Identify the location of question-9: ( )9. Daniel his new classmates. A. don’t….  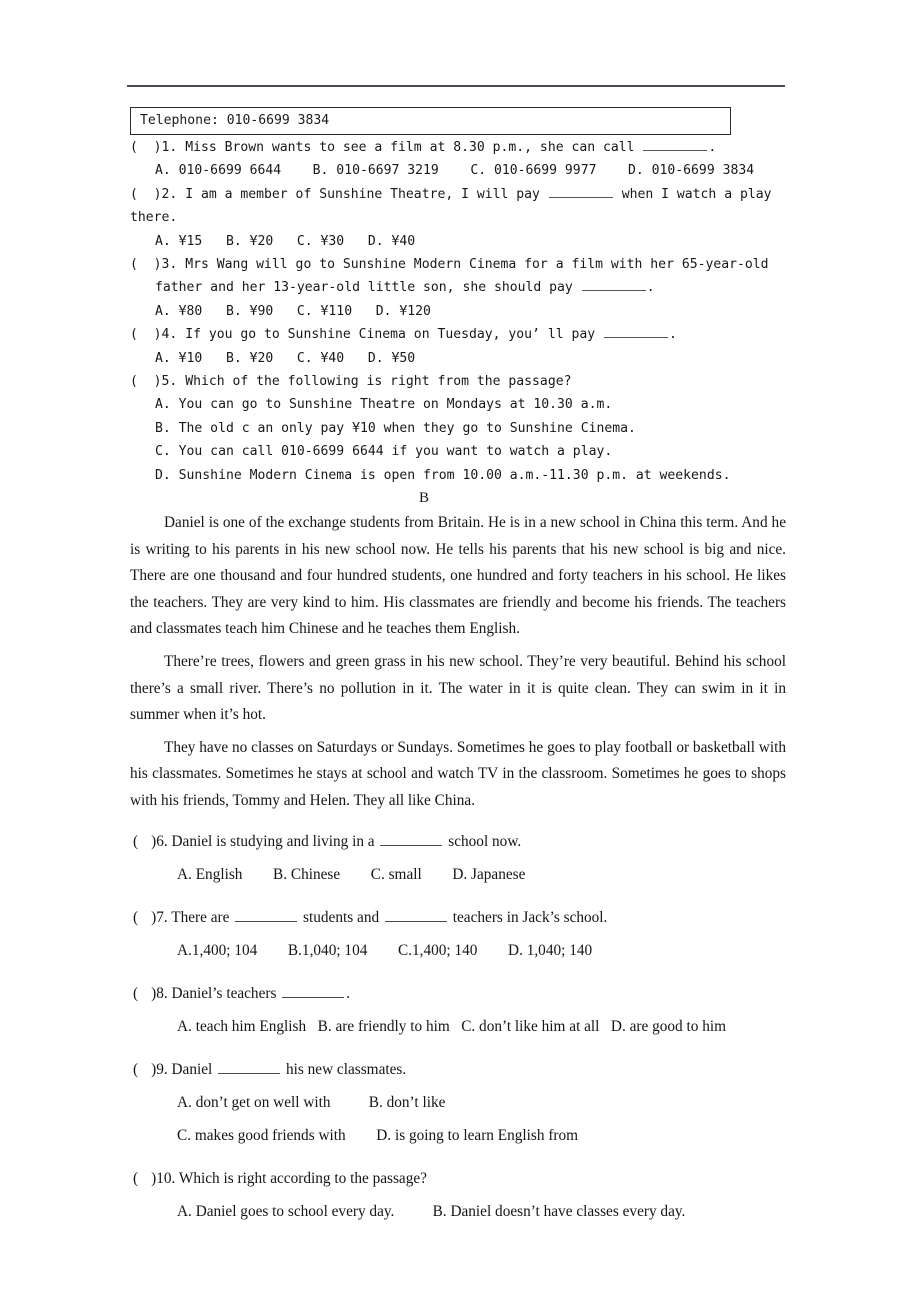
(458, 1102).